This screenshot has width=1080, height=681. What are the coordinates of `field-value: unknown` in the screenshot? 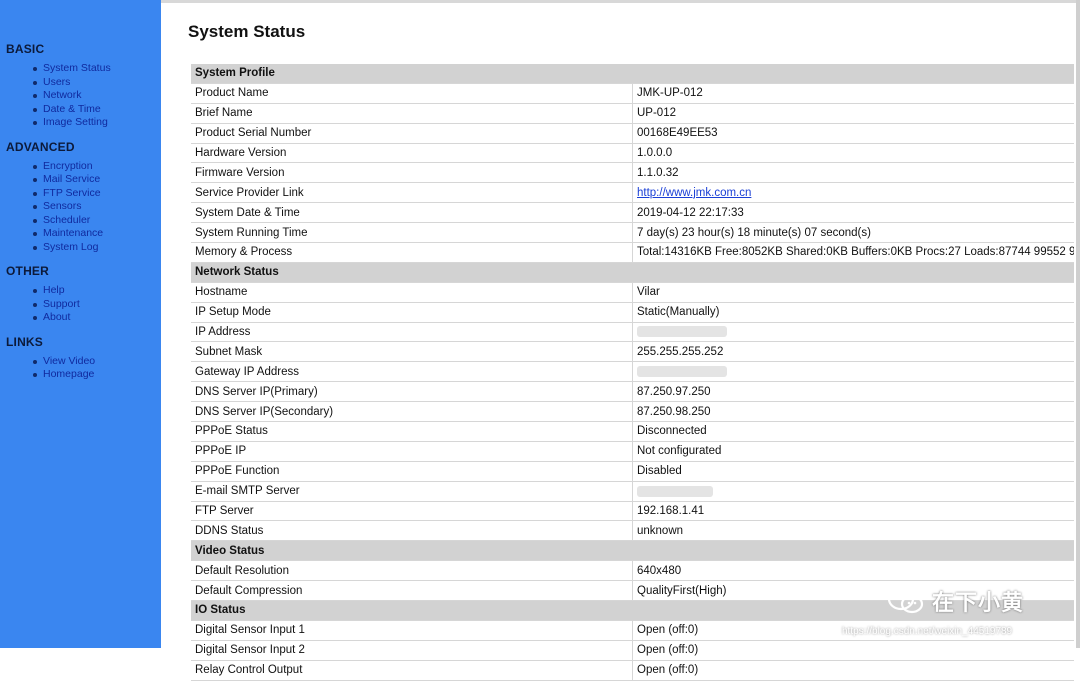 It's located at (853, 531).